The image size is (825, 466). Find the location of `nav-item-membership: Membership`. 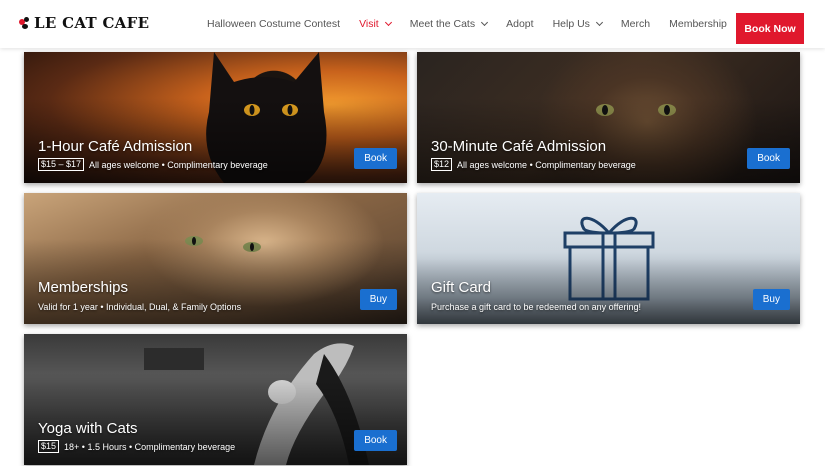

nav-item-membership: Membership is located at coordinates (698, 24).